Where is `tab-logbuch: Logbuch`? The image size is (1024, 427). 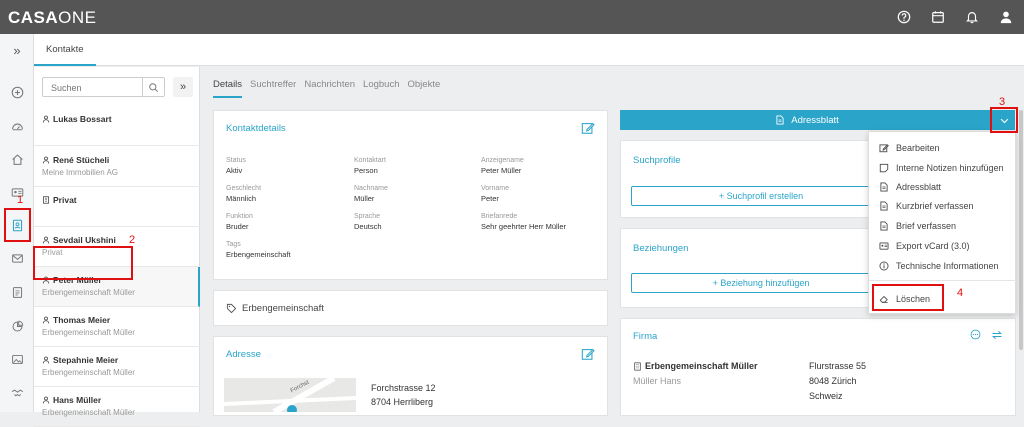 tab-logbuch: Logbuch is located at coordinates (381, 88).